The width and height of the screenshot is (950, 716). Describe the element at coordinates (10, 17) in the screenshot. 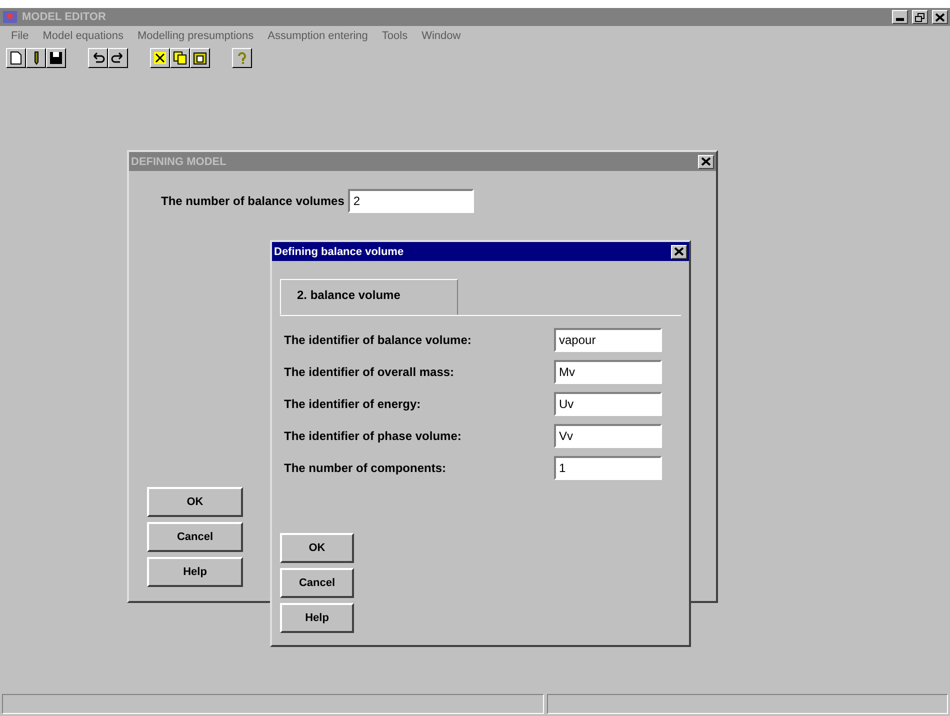

I see `app-icon` at that location.